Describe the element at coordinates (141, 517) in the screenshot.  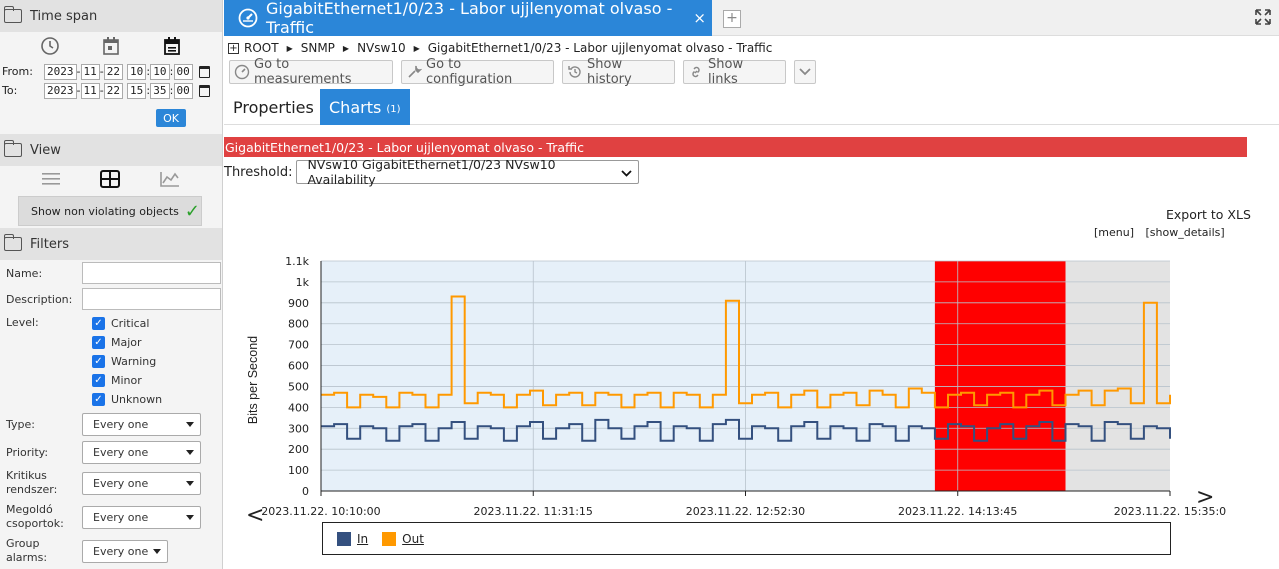
I see `megoldo-select: Every one` at that location.